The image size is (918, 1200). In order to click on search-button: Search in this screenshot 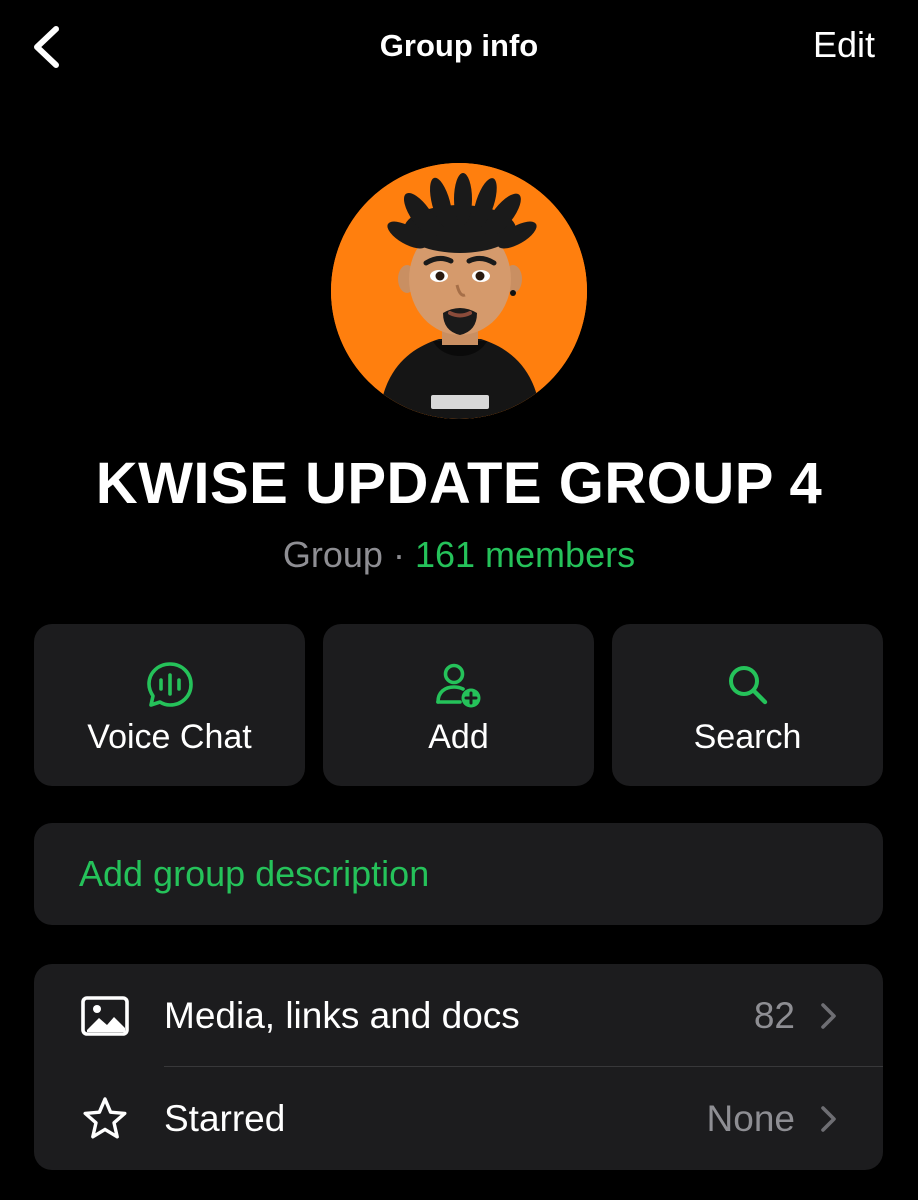, I will do `click(747, 705)`.